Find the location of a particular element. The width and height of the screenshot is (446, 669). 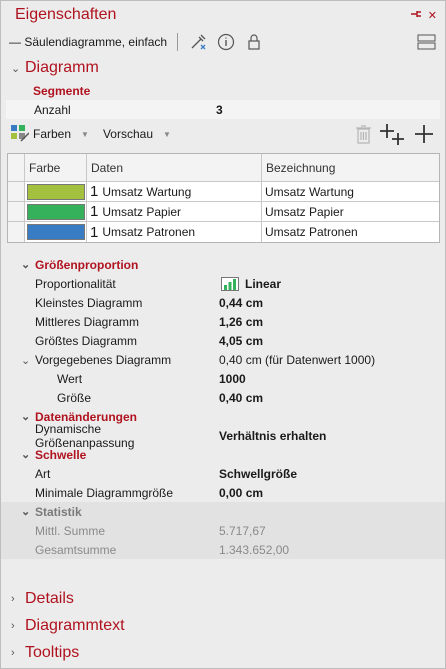

colors-button: Farben is located at coordinates (52, 134).